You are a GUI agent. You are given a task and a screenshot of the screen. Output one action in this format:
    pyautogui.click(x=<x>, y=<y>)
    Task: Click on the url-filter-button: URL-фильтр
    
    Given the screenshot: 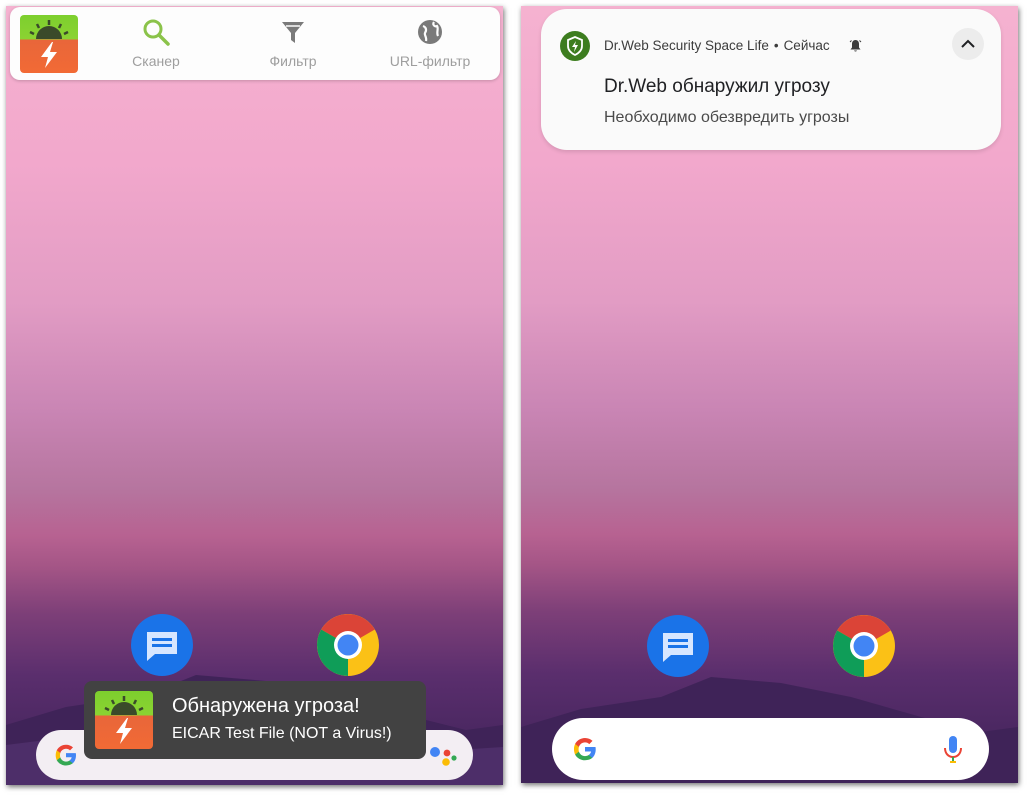 What is the action you would take?
    pyautogui.click(x=430, y=43)
    